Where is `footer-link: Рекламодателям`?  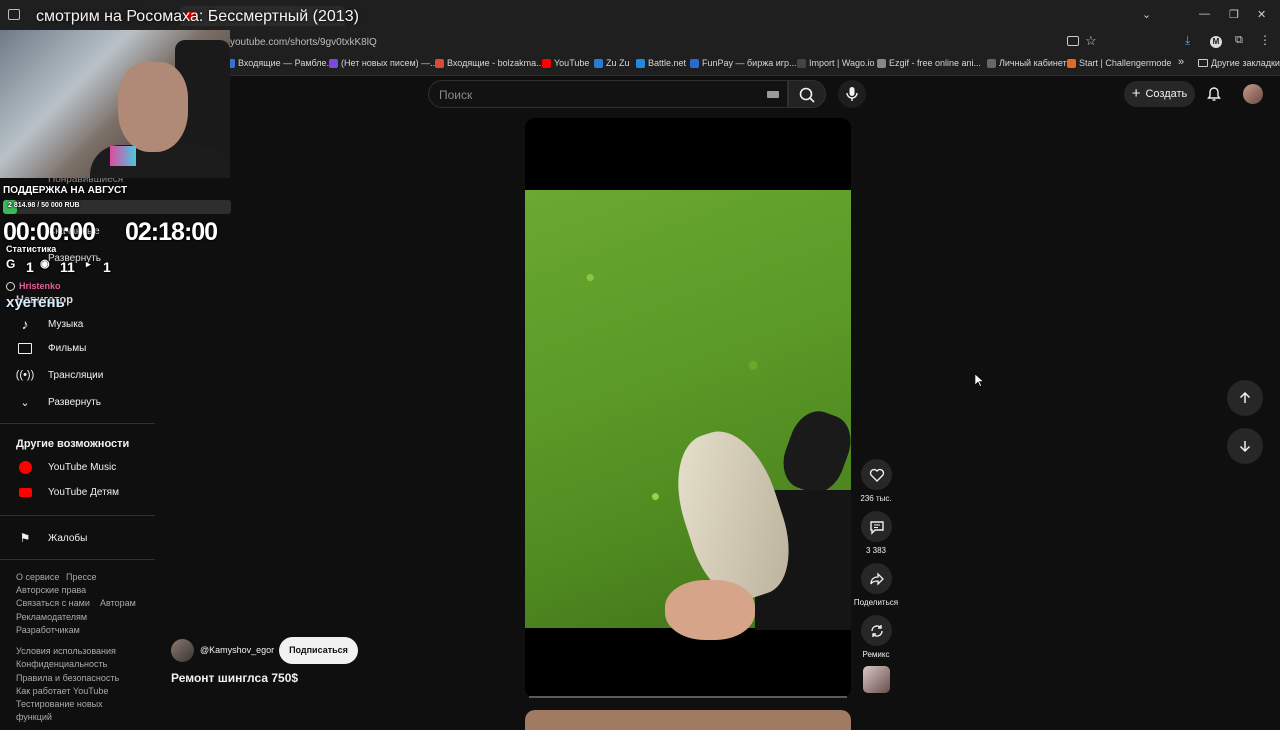 footer-link: Рекламодателям is located at coordinates (51, 617).